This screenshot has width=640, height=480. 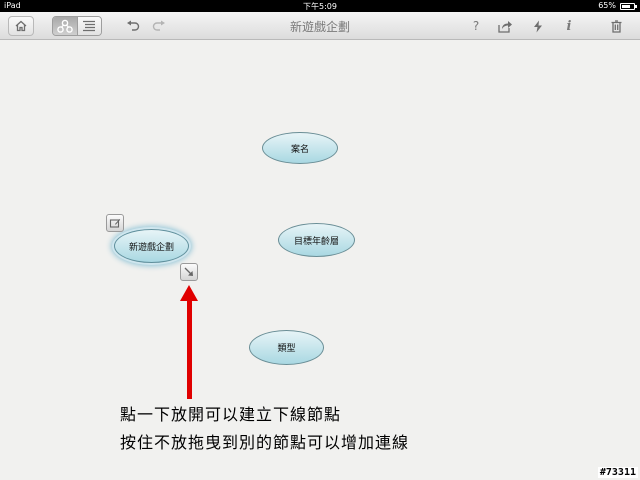 What do you see at coordinates (476, 26) in the screenshot?
I see `help-button: ?` at bounding box center [476, 26].